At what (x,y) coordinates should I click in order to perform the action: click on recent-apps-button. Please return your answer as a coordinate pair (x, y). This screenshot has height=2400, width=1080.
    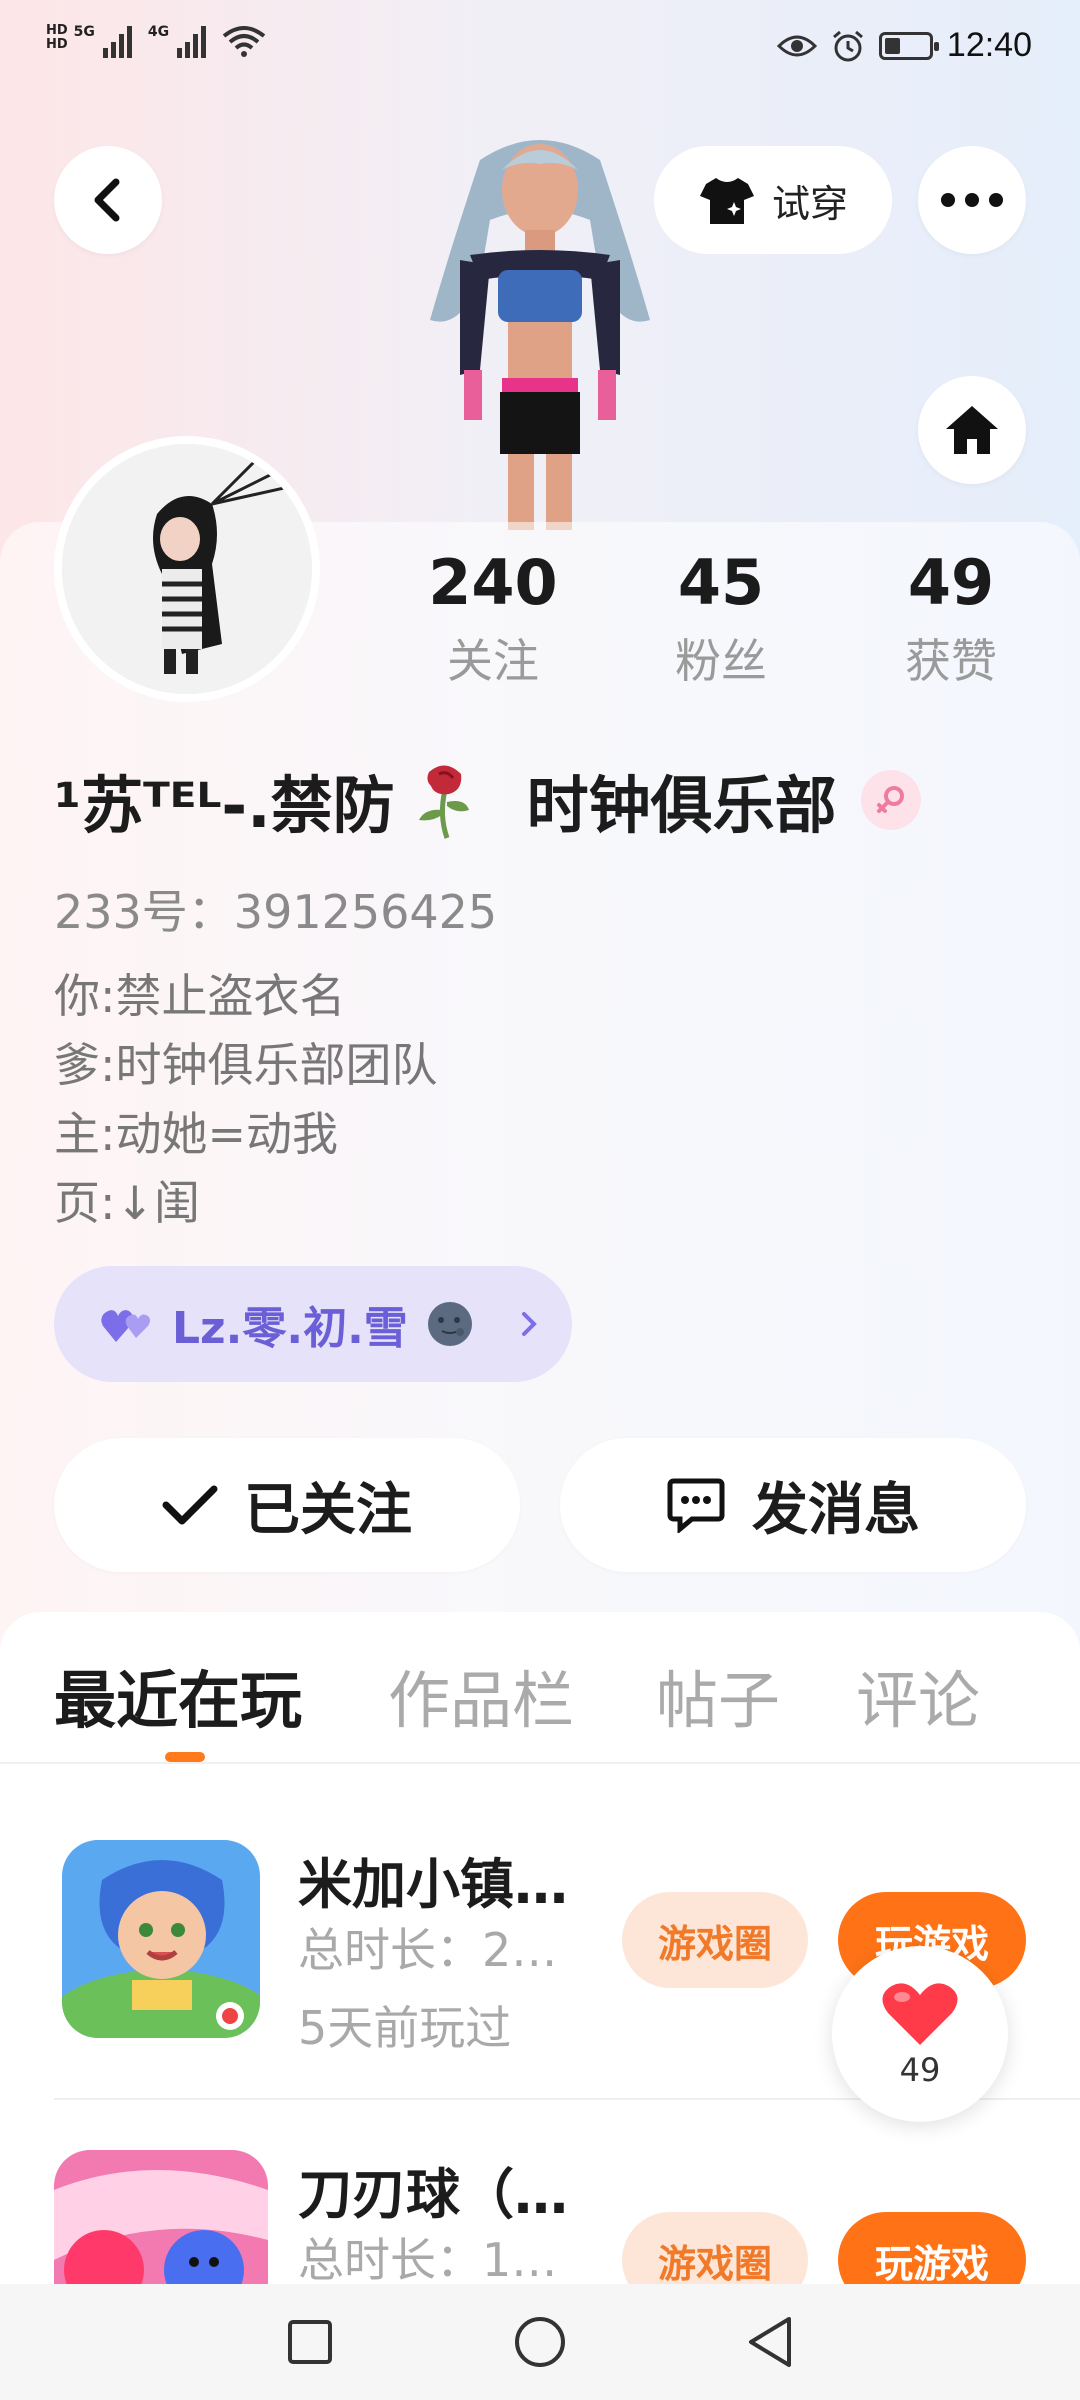
    Looking at the image, I should click on (310, 2342).